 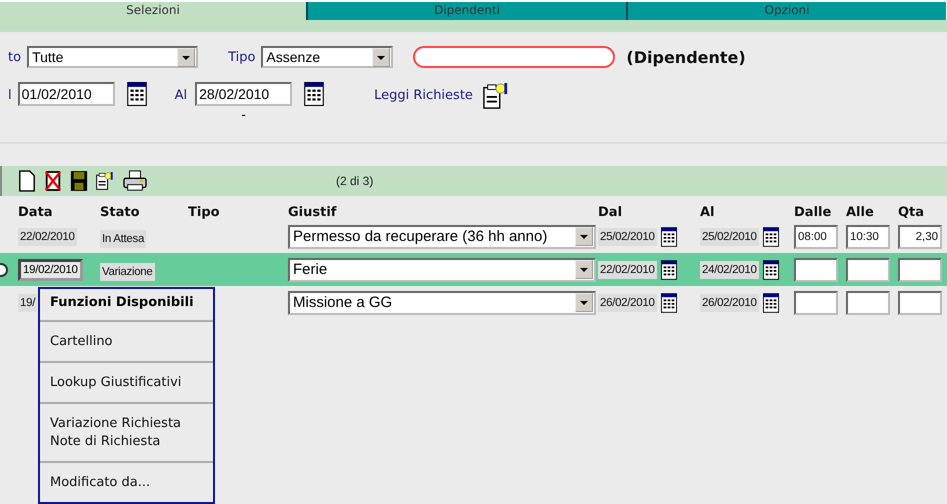 I want to click on column-header: Tipo, so click(x=204, y=212).